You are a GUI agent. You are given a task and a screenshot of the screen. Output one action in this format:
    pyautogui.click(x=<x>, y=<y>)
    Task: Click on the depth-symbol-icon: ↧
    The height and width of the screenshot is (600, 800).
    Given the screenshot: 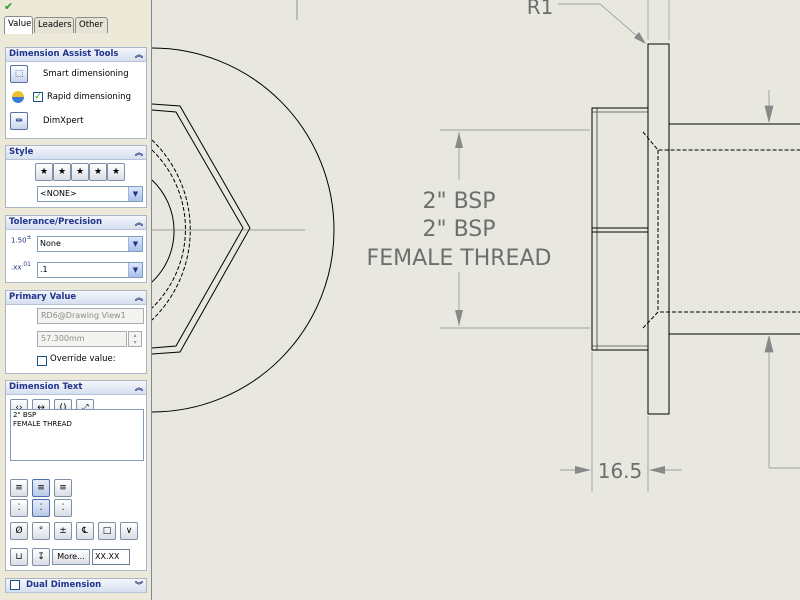 What is the action you would take?
    pyautogui.click(x=41, y=557)
    